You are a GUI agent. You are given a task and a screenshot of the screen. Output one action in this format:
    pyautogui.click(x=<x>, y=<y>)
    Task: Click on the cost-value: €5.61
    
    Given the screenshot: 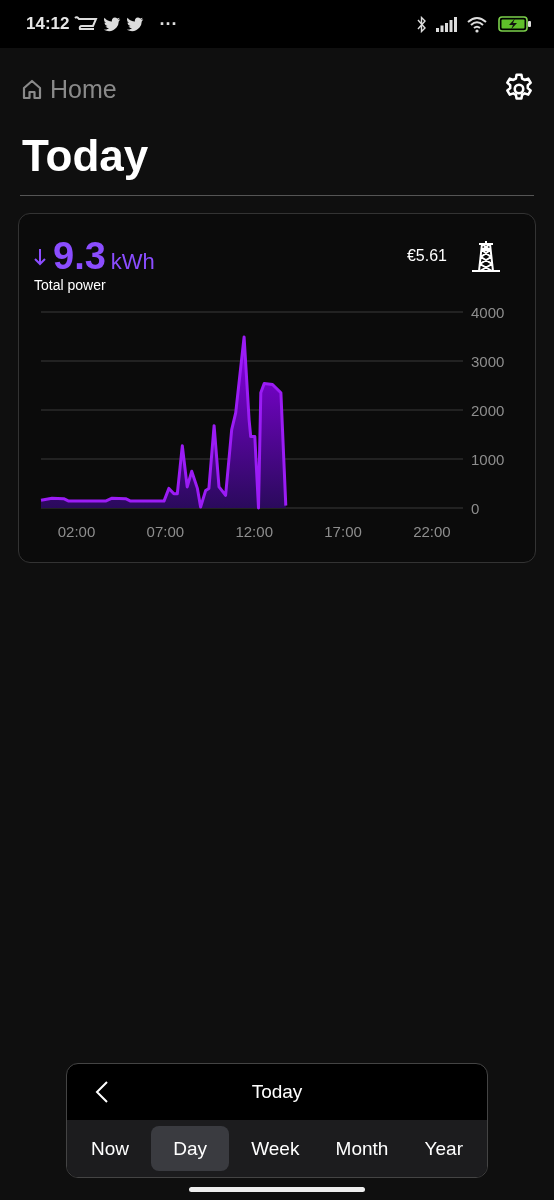 What is the action you would take?
    pyautogui.click(x=426, y=256)
    